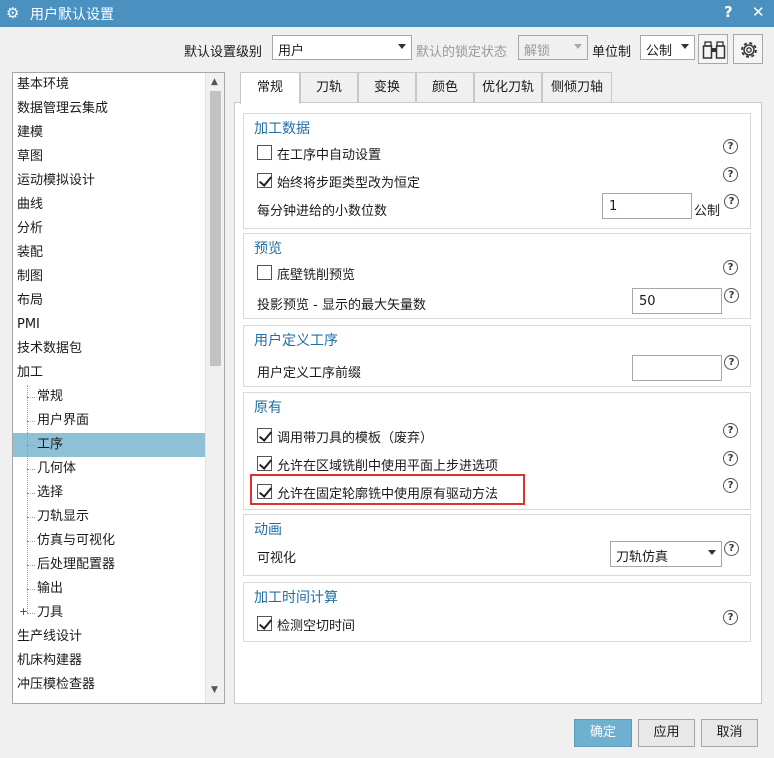 The width and height of the screenshot is (774, 758). I want to click on tree-subitem: 输出, so click(109, 589).